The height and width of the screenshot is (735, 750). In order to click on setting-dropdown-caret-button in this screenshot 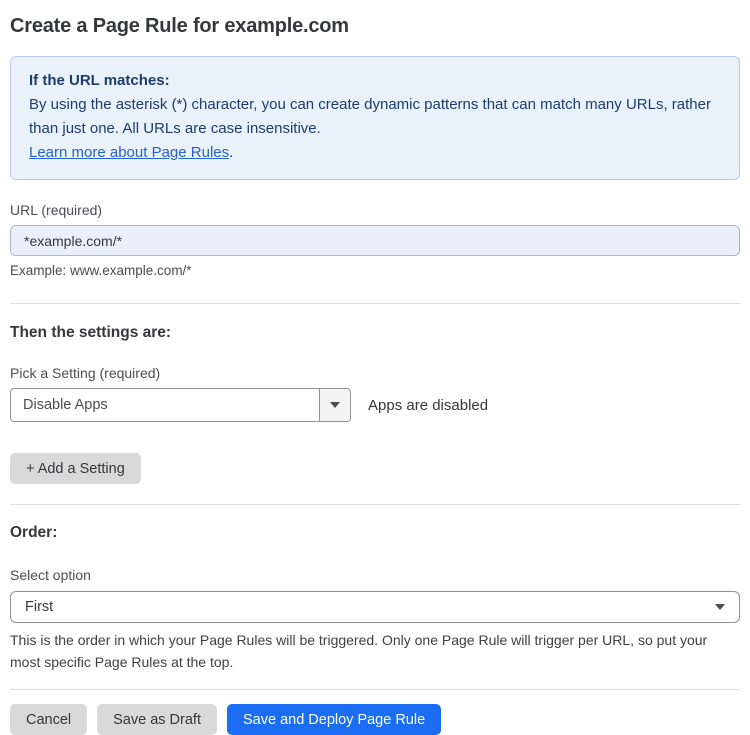, I will do `click(334, 405)`.